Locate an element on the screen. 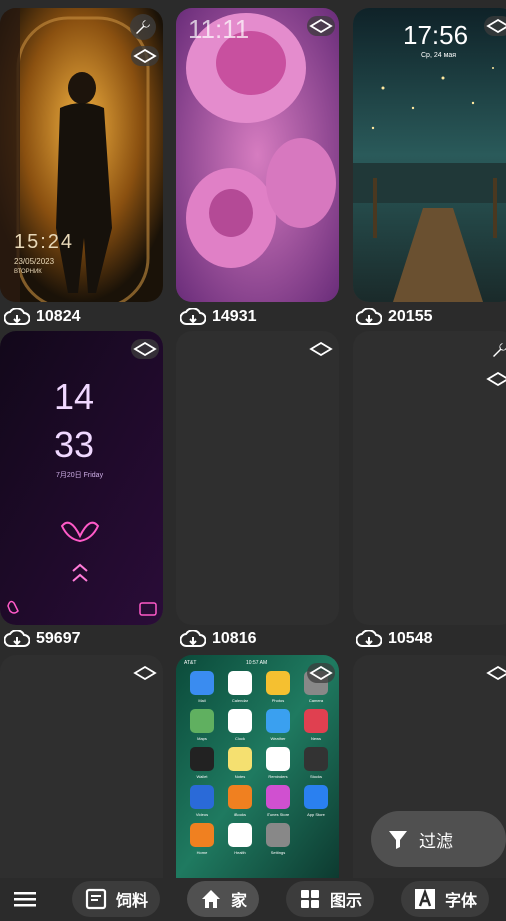 Image resolution: width=506 pixels, height=921 pixels. download-count: 10816 is located at coordinates (218, 639).